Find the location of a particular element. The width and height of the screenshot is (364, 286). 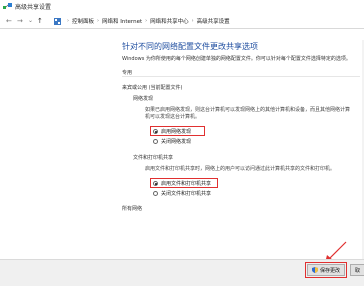

enable-network-discovery-radio is located at coordinates (155, 131).